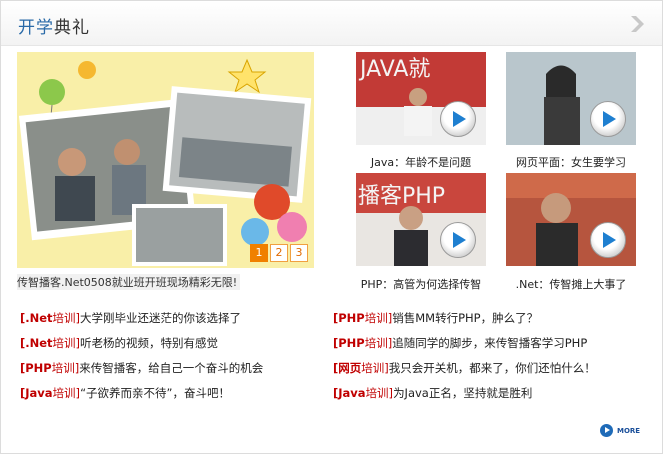 The image size is (663, 454). I want to click on news-item: [网页培训]我只会开关机，都来了，你们还怕什么！, so click(464, 368).